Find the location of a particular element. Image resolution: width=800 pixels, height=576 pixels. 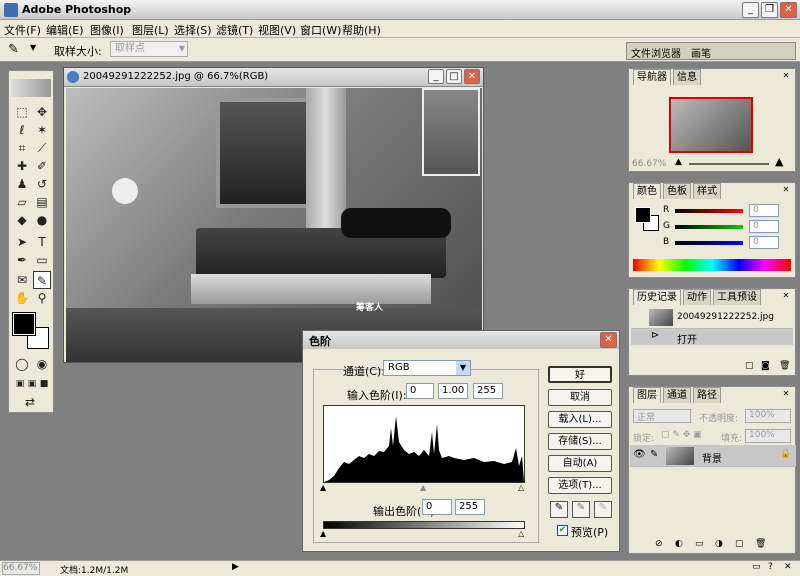

preview-label: 预览(P) is located at coordinates (589, 532).